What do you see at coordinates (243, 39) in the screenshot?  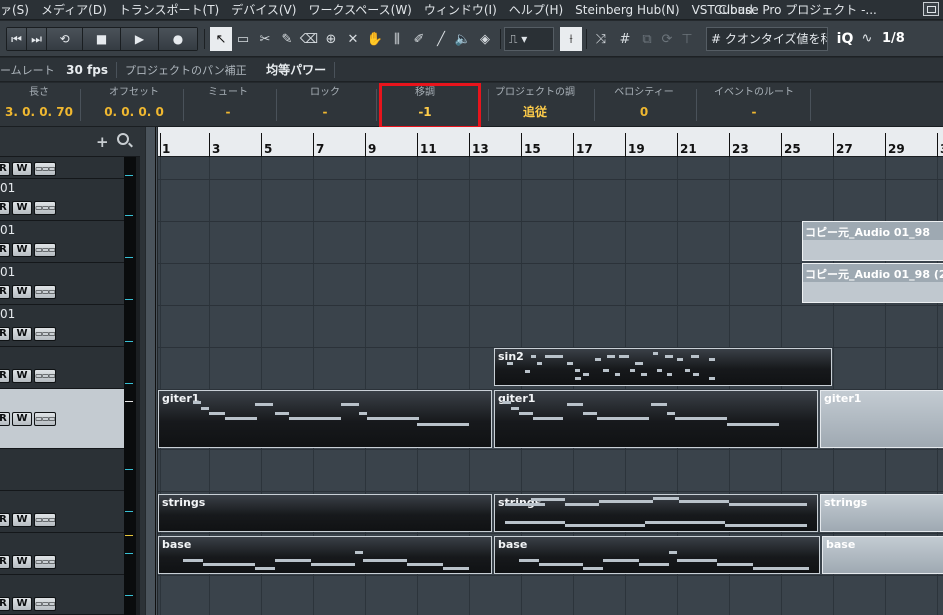 I see `range-select-tool-icon: ▭` at bounding box center [243, 39].